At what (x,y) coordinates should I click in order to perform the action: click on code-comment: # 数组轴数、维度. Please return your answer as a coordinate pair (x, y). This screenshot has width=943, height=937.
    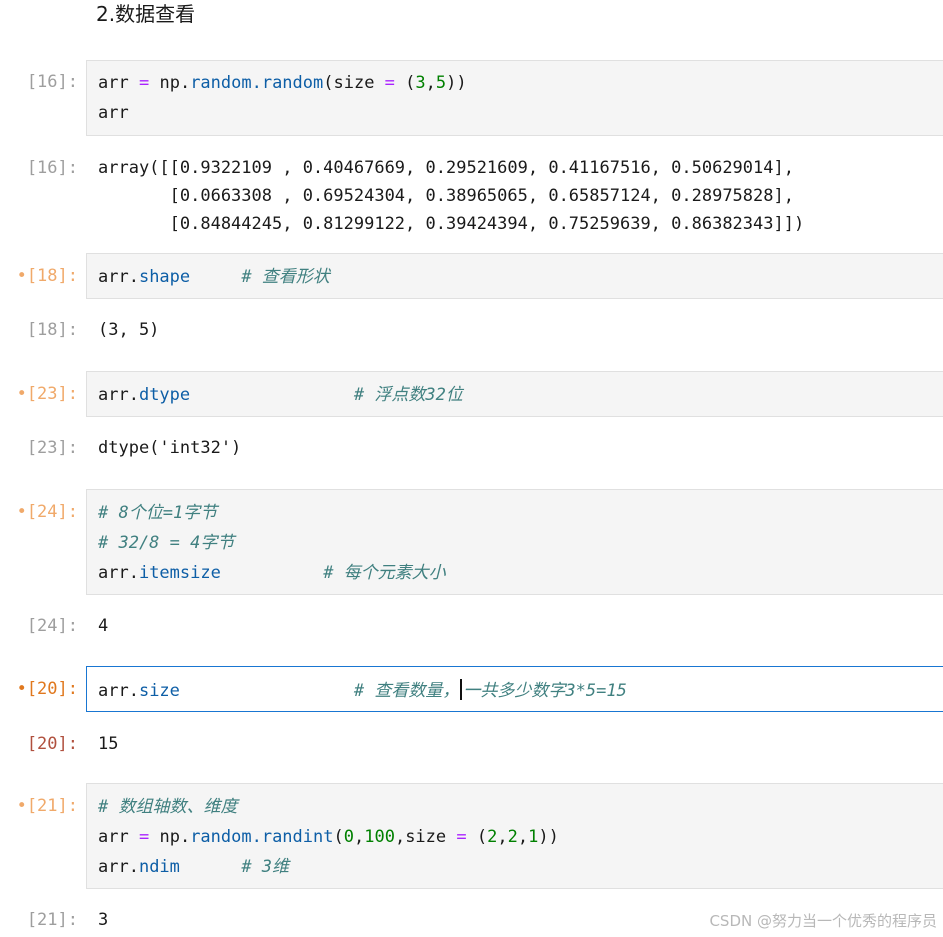
    Looking at the image, I should click on (168, 807).